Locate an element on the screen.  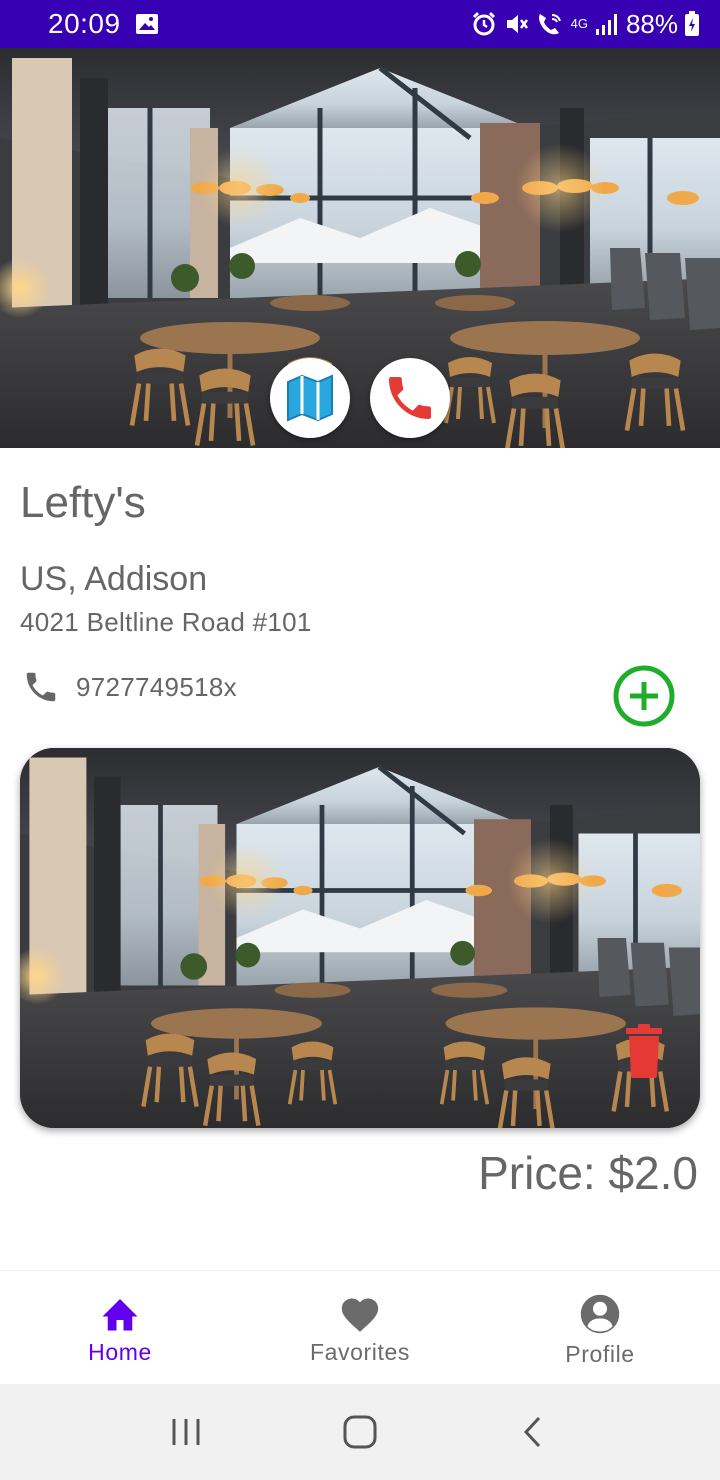
nav-favorites-label: Favorites is located at coordinates (360, 1352).